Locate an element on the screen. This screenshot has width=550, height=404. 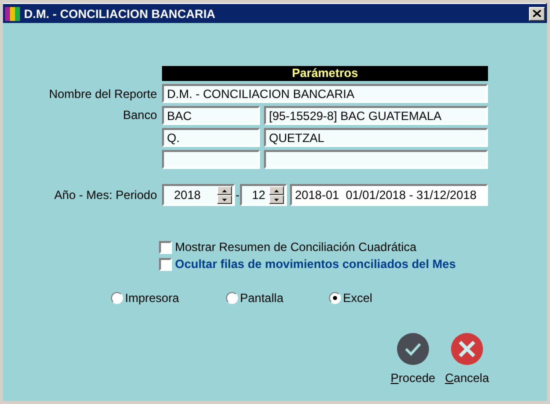
section-header: Parámetros is located at coordinates (325, 73).